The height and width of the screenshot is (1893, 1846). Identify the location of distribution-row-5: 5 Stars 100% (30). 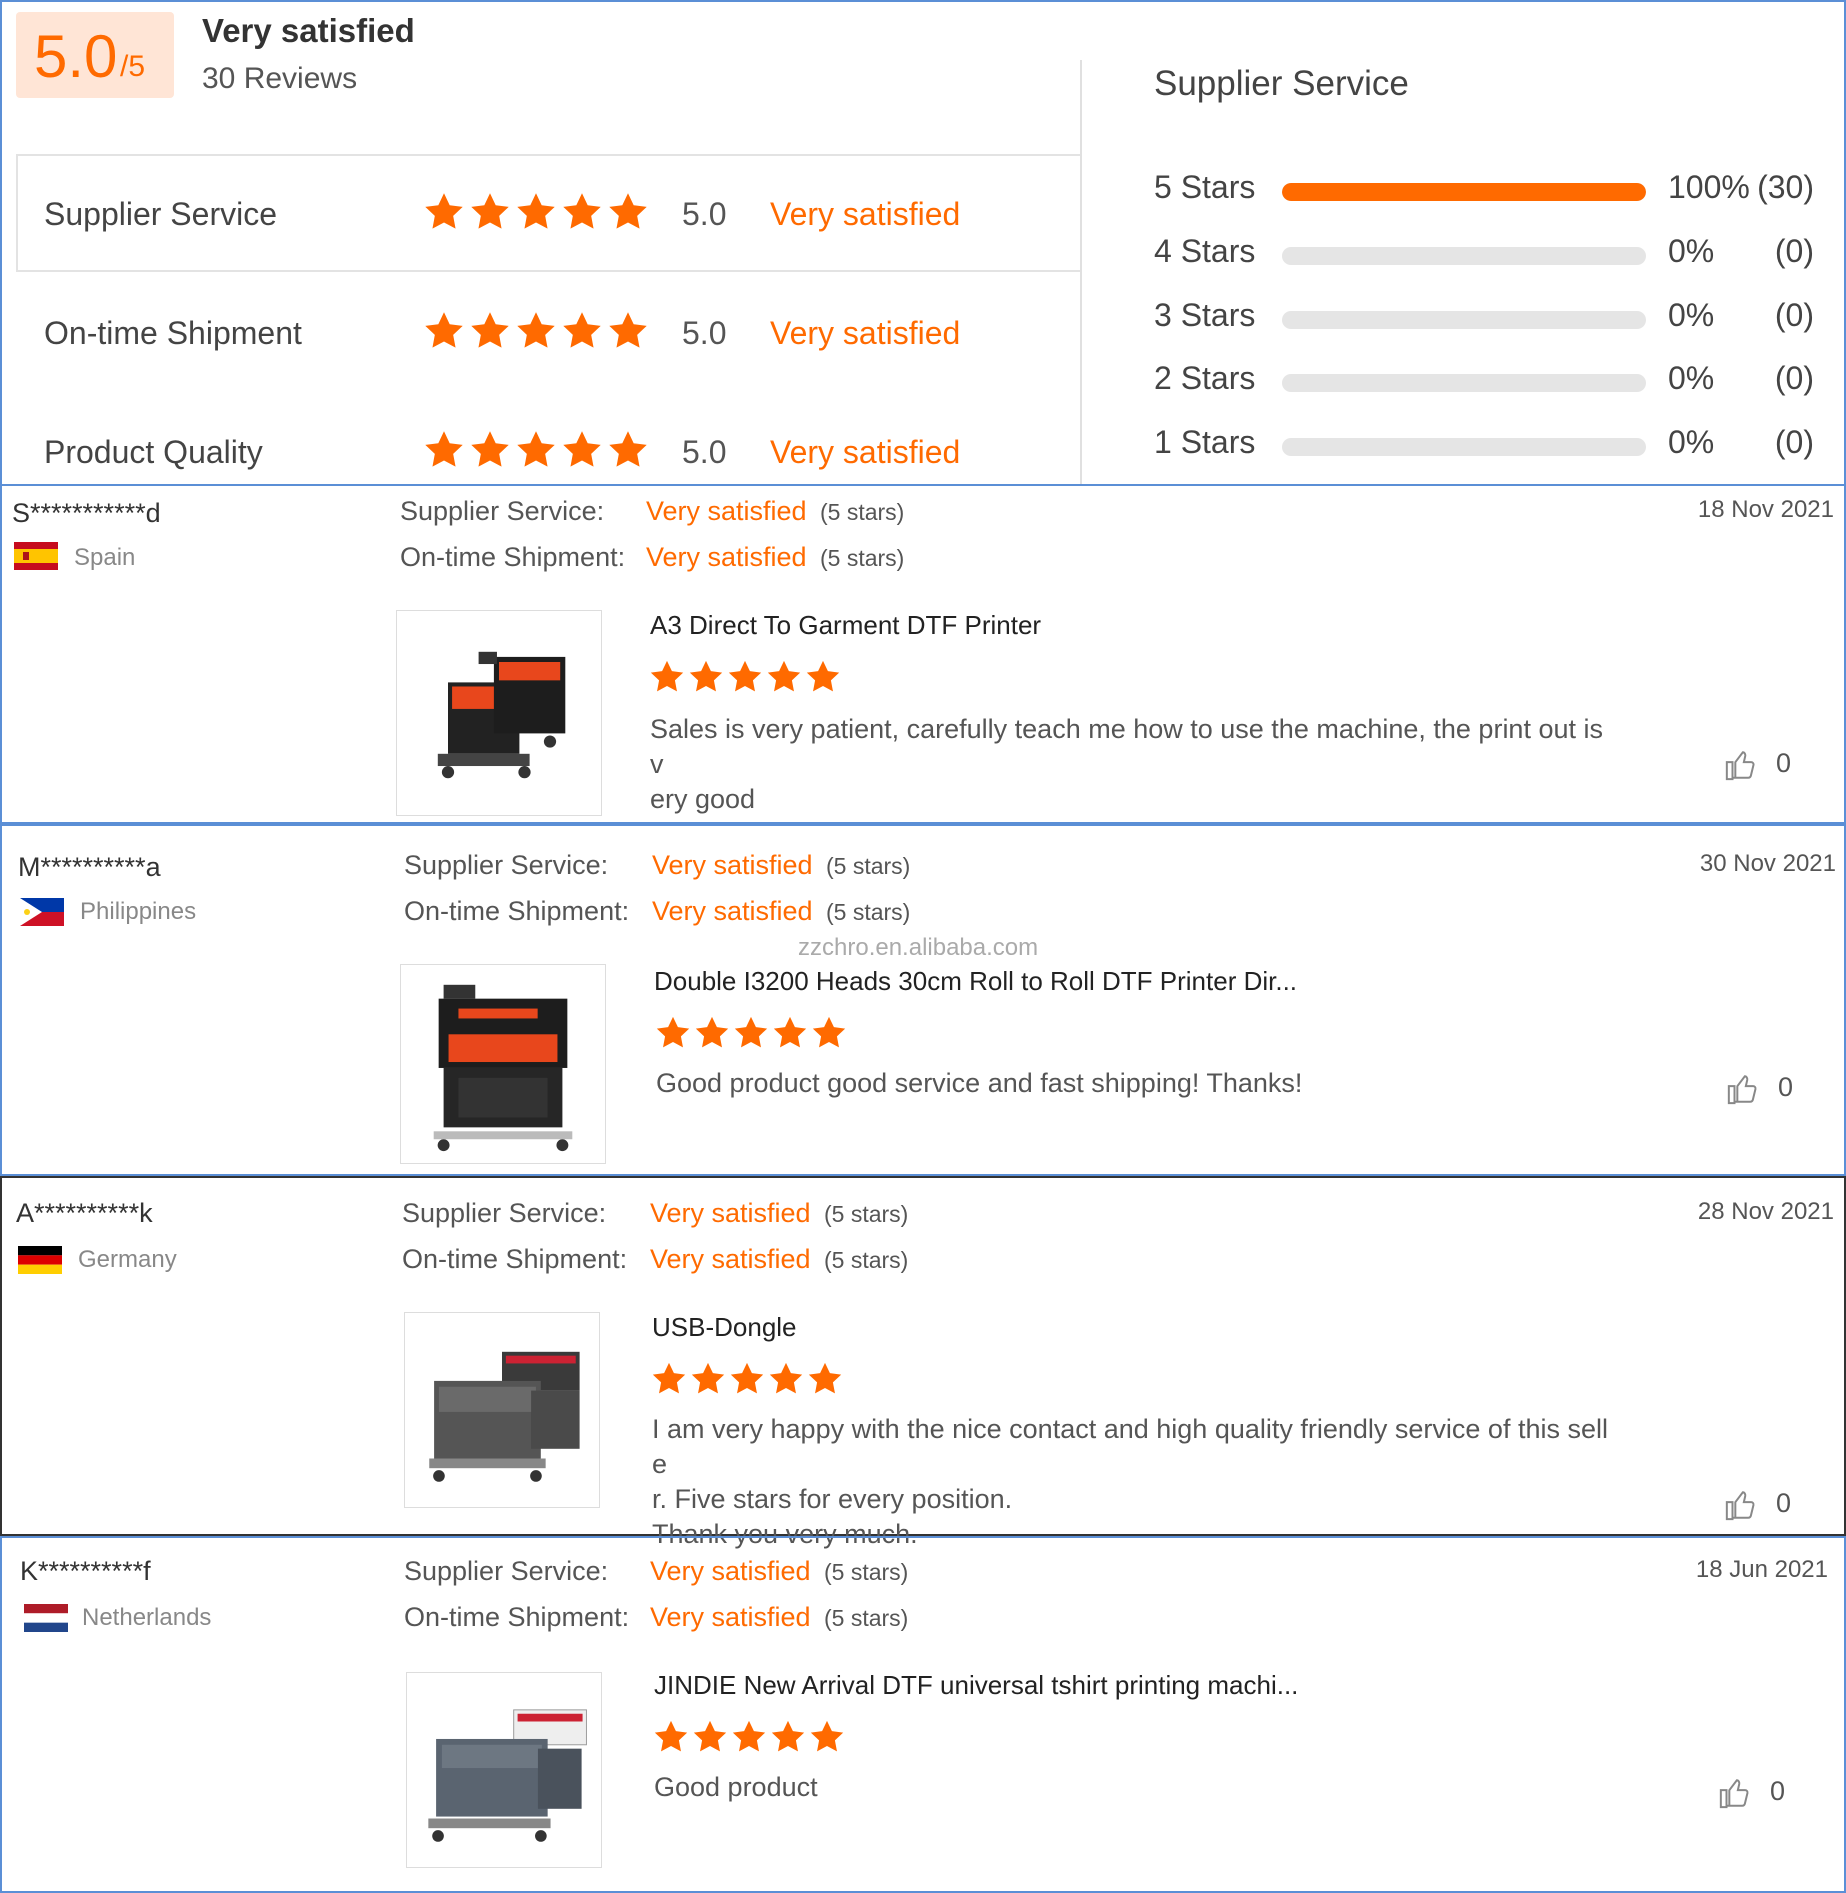
(1484, 189).